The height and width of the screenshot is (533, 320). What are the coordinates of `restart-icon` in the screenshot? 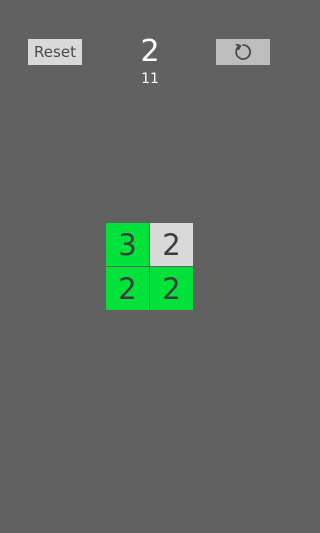 It's located at (243, 52).